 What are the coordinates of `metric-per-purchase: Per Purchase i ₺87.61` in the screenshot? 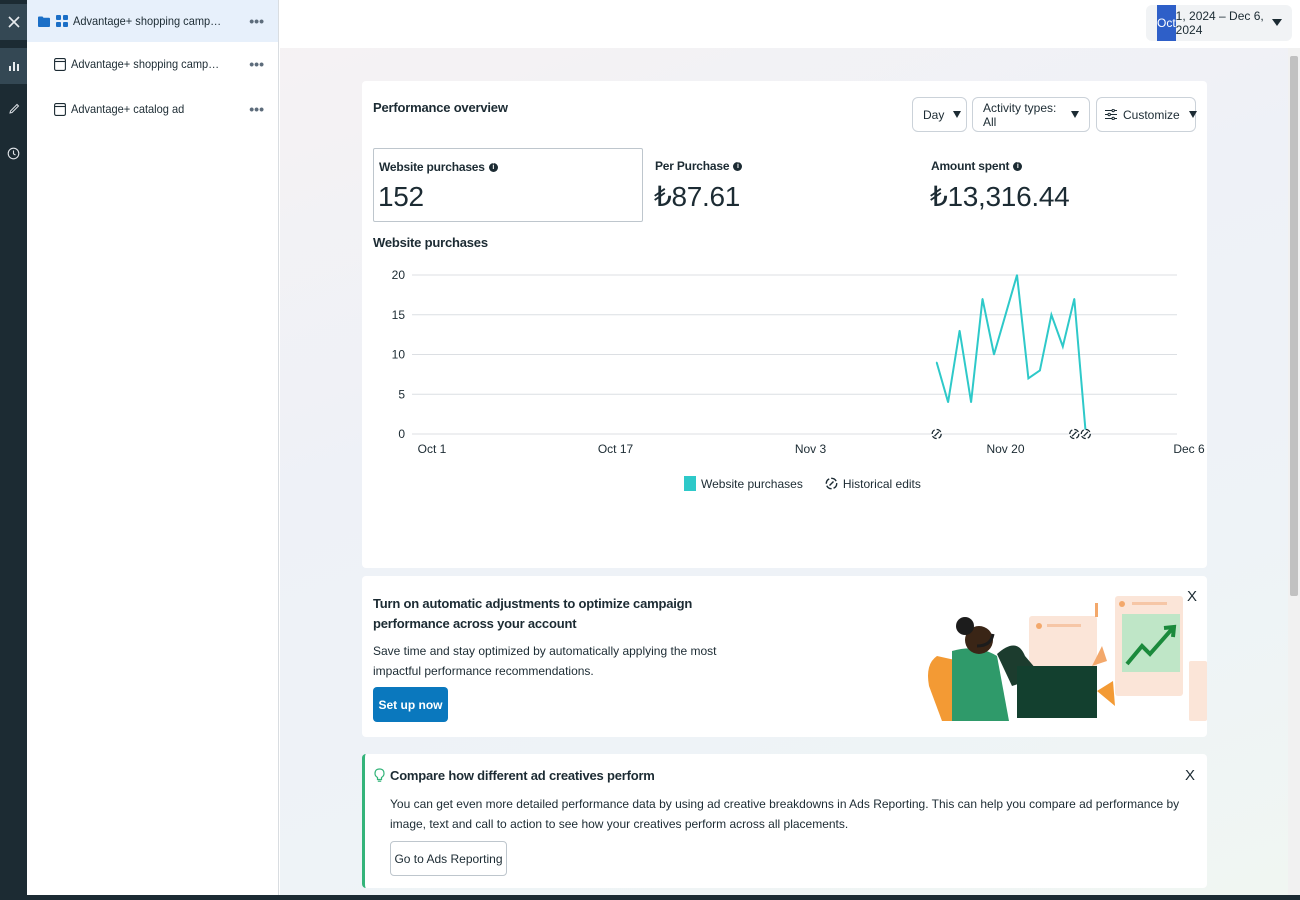 It's located at (780, 185).